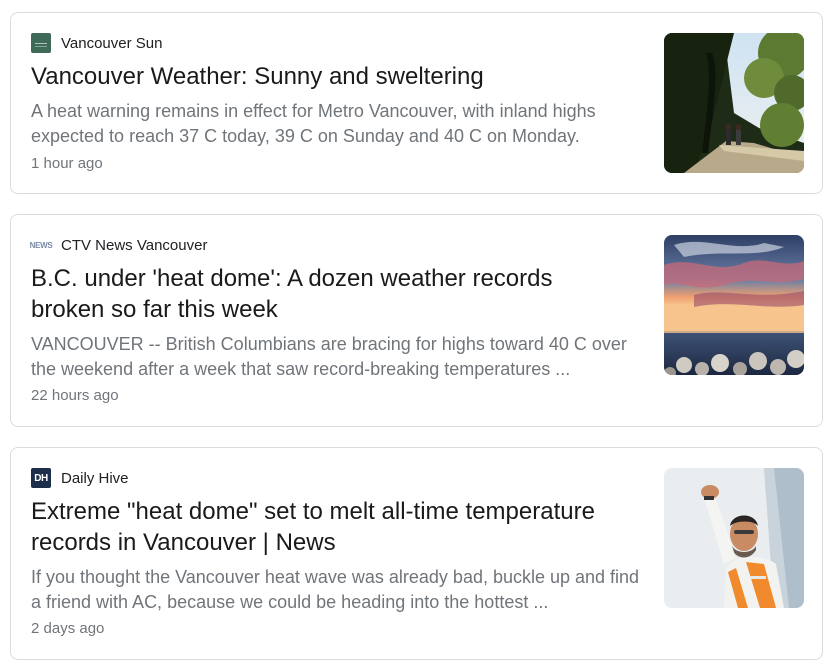 The width and height of the screenshot is (832, 670). What do you see at coordinates (134, 245) in the screenshot?
I see `source-name: CTV News Vancouver` at bounding box center [134, 245].